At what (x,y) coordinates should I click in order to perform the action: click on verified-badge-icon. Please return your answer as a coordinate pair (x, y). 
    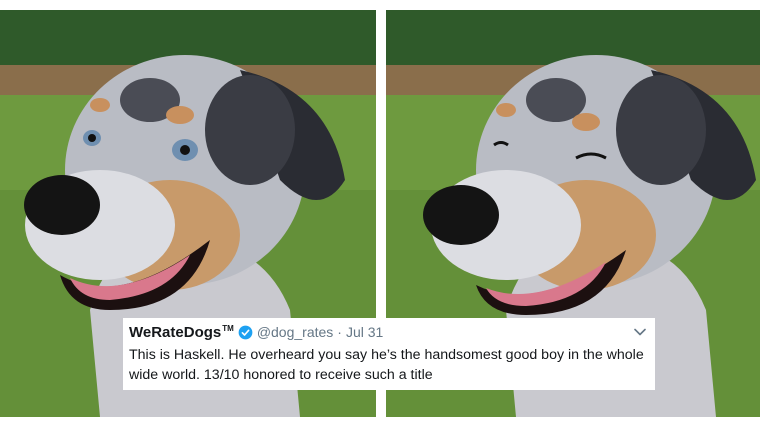
    Looking at the image, I should click on (245, 332).